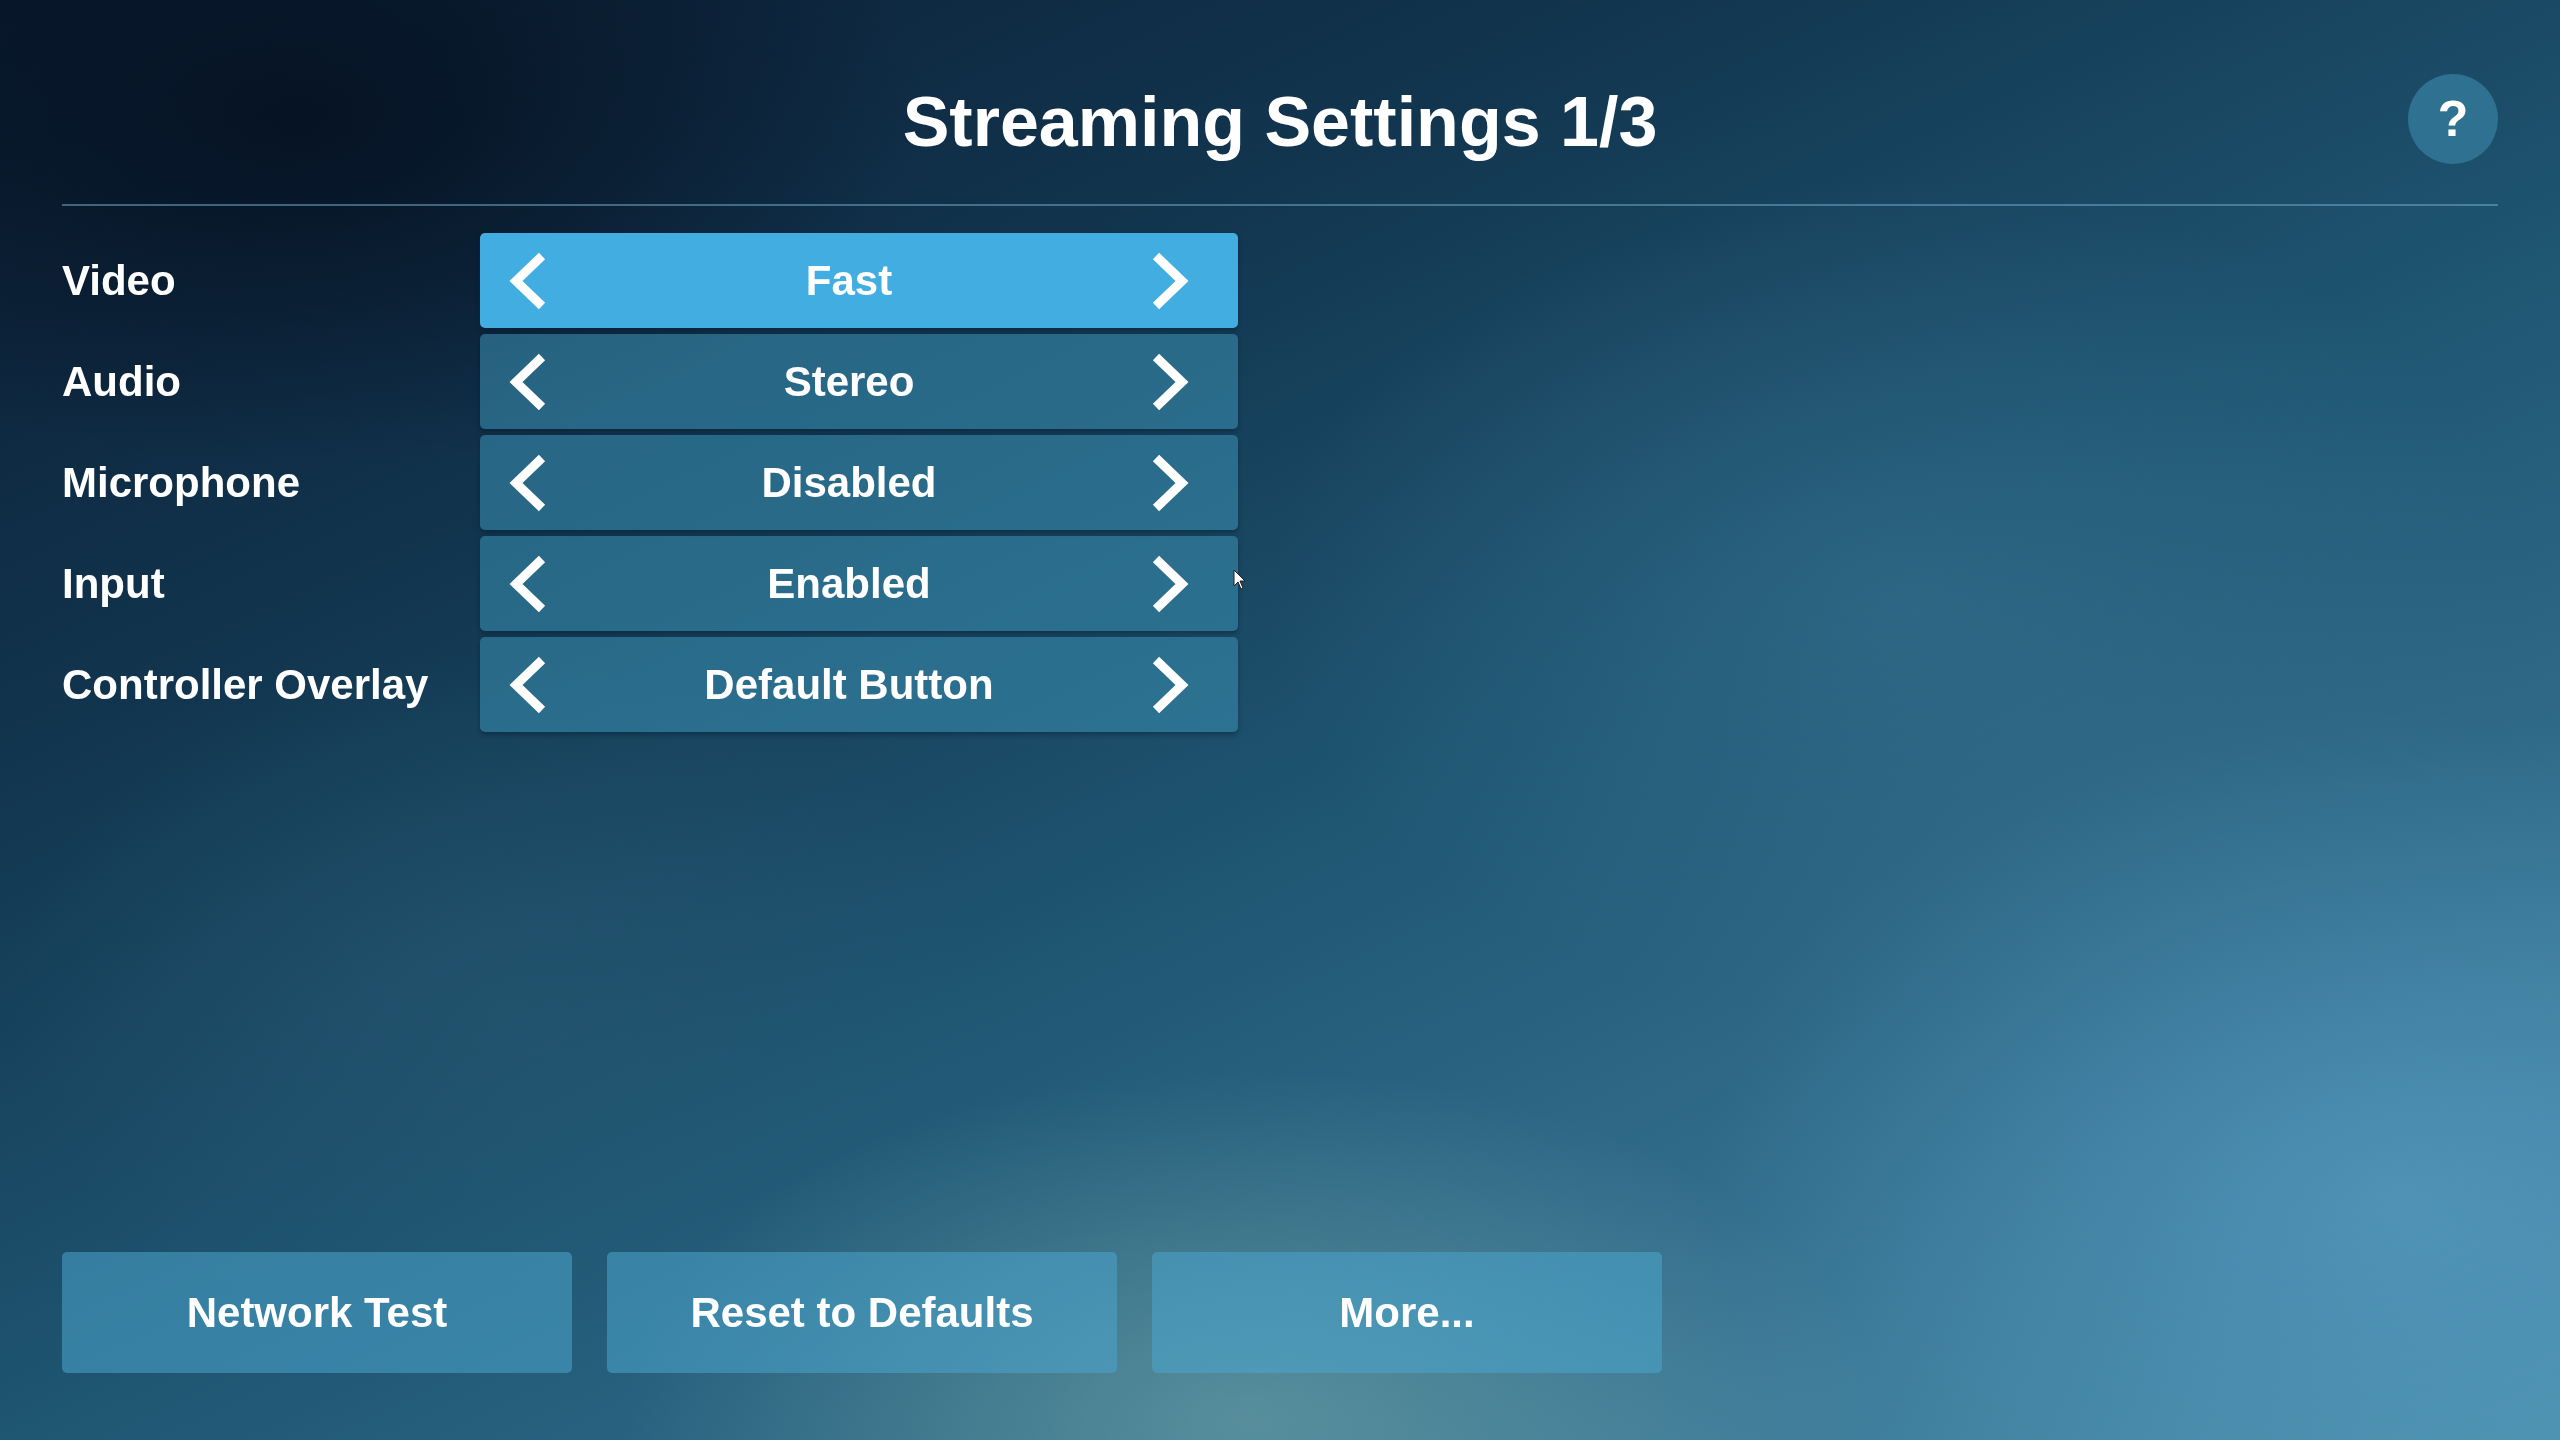 This screenshot has width=2560, height=1440. I want to click on setting-label: Microphone, so click(181, 482).